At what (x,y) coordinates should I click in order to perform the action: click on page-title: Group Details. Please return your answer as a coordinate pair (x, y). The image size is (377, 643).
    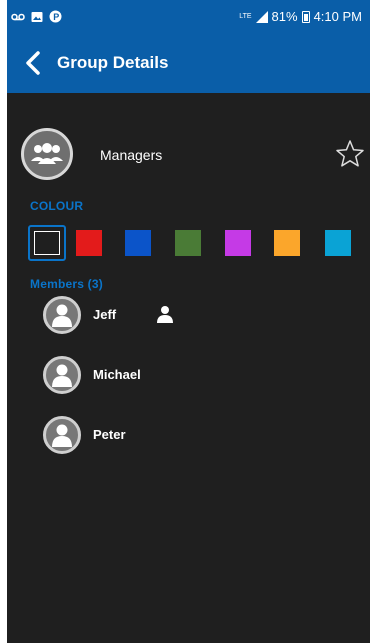
    Looking at the image, I should click on (113, 62).